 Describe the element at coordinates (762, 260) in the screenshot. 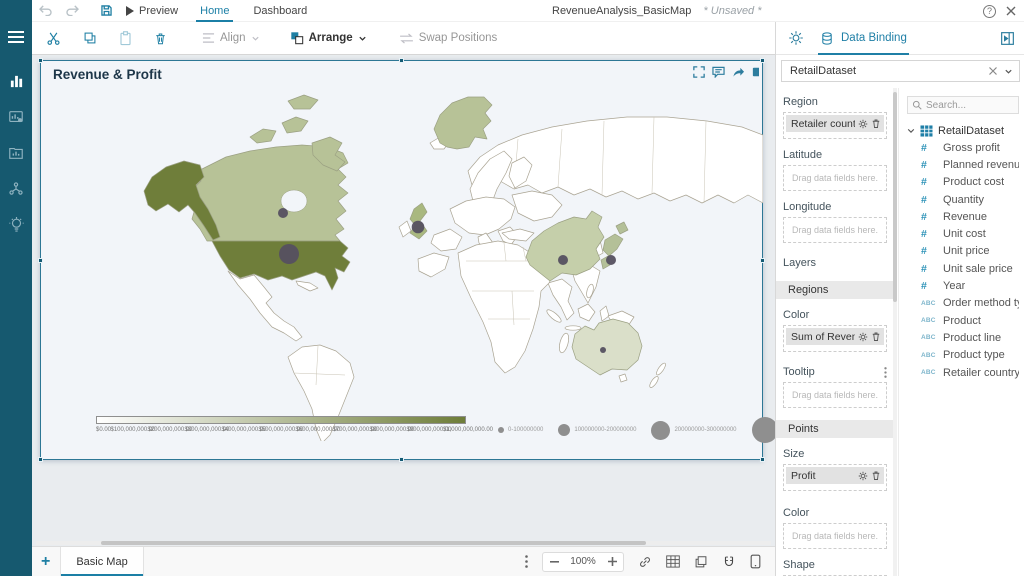

I see `resize-handle-e` at that location.